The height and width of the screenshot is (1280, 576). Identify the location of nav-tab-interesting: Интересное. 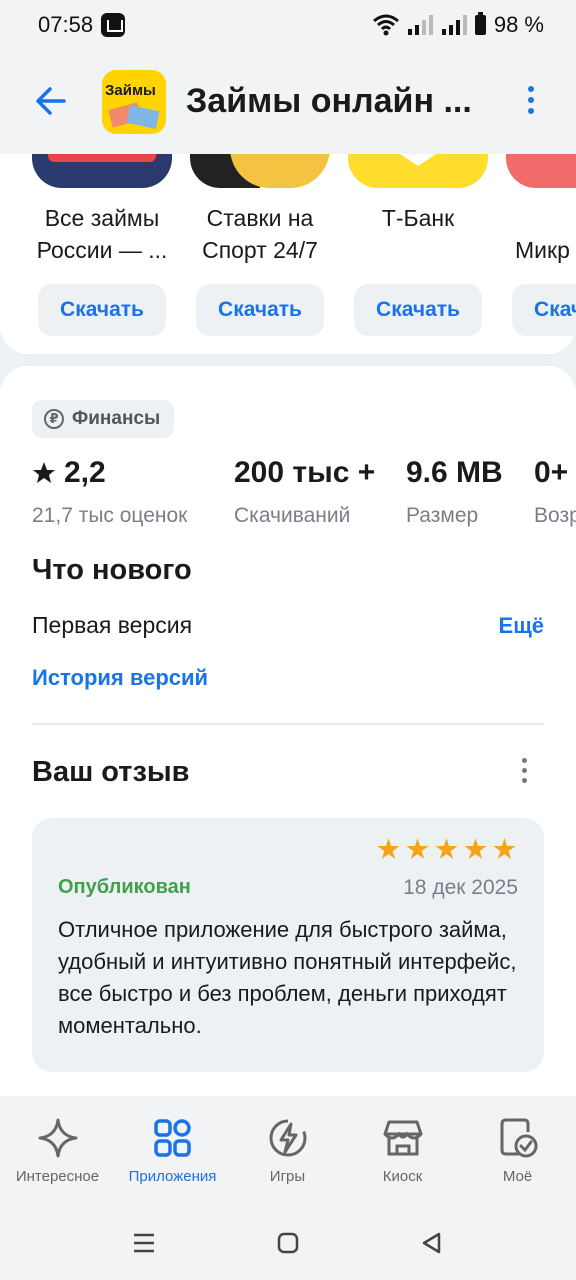
(57, 1150).